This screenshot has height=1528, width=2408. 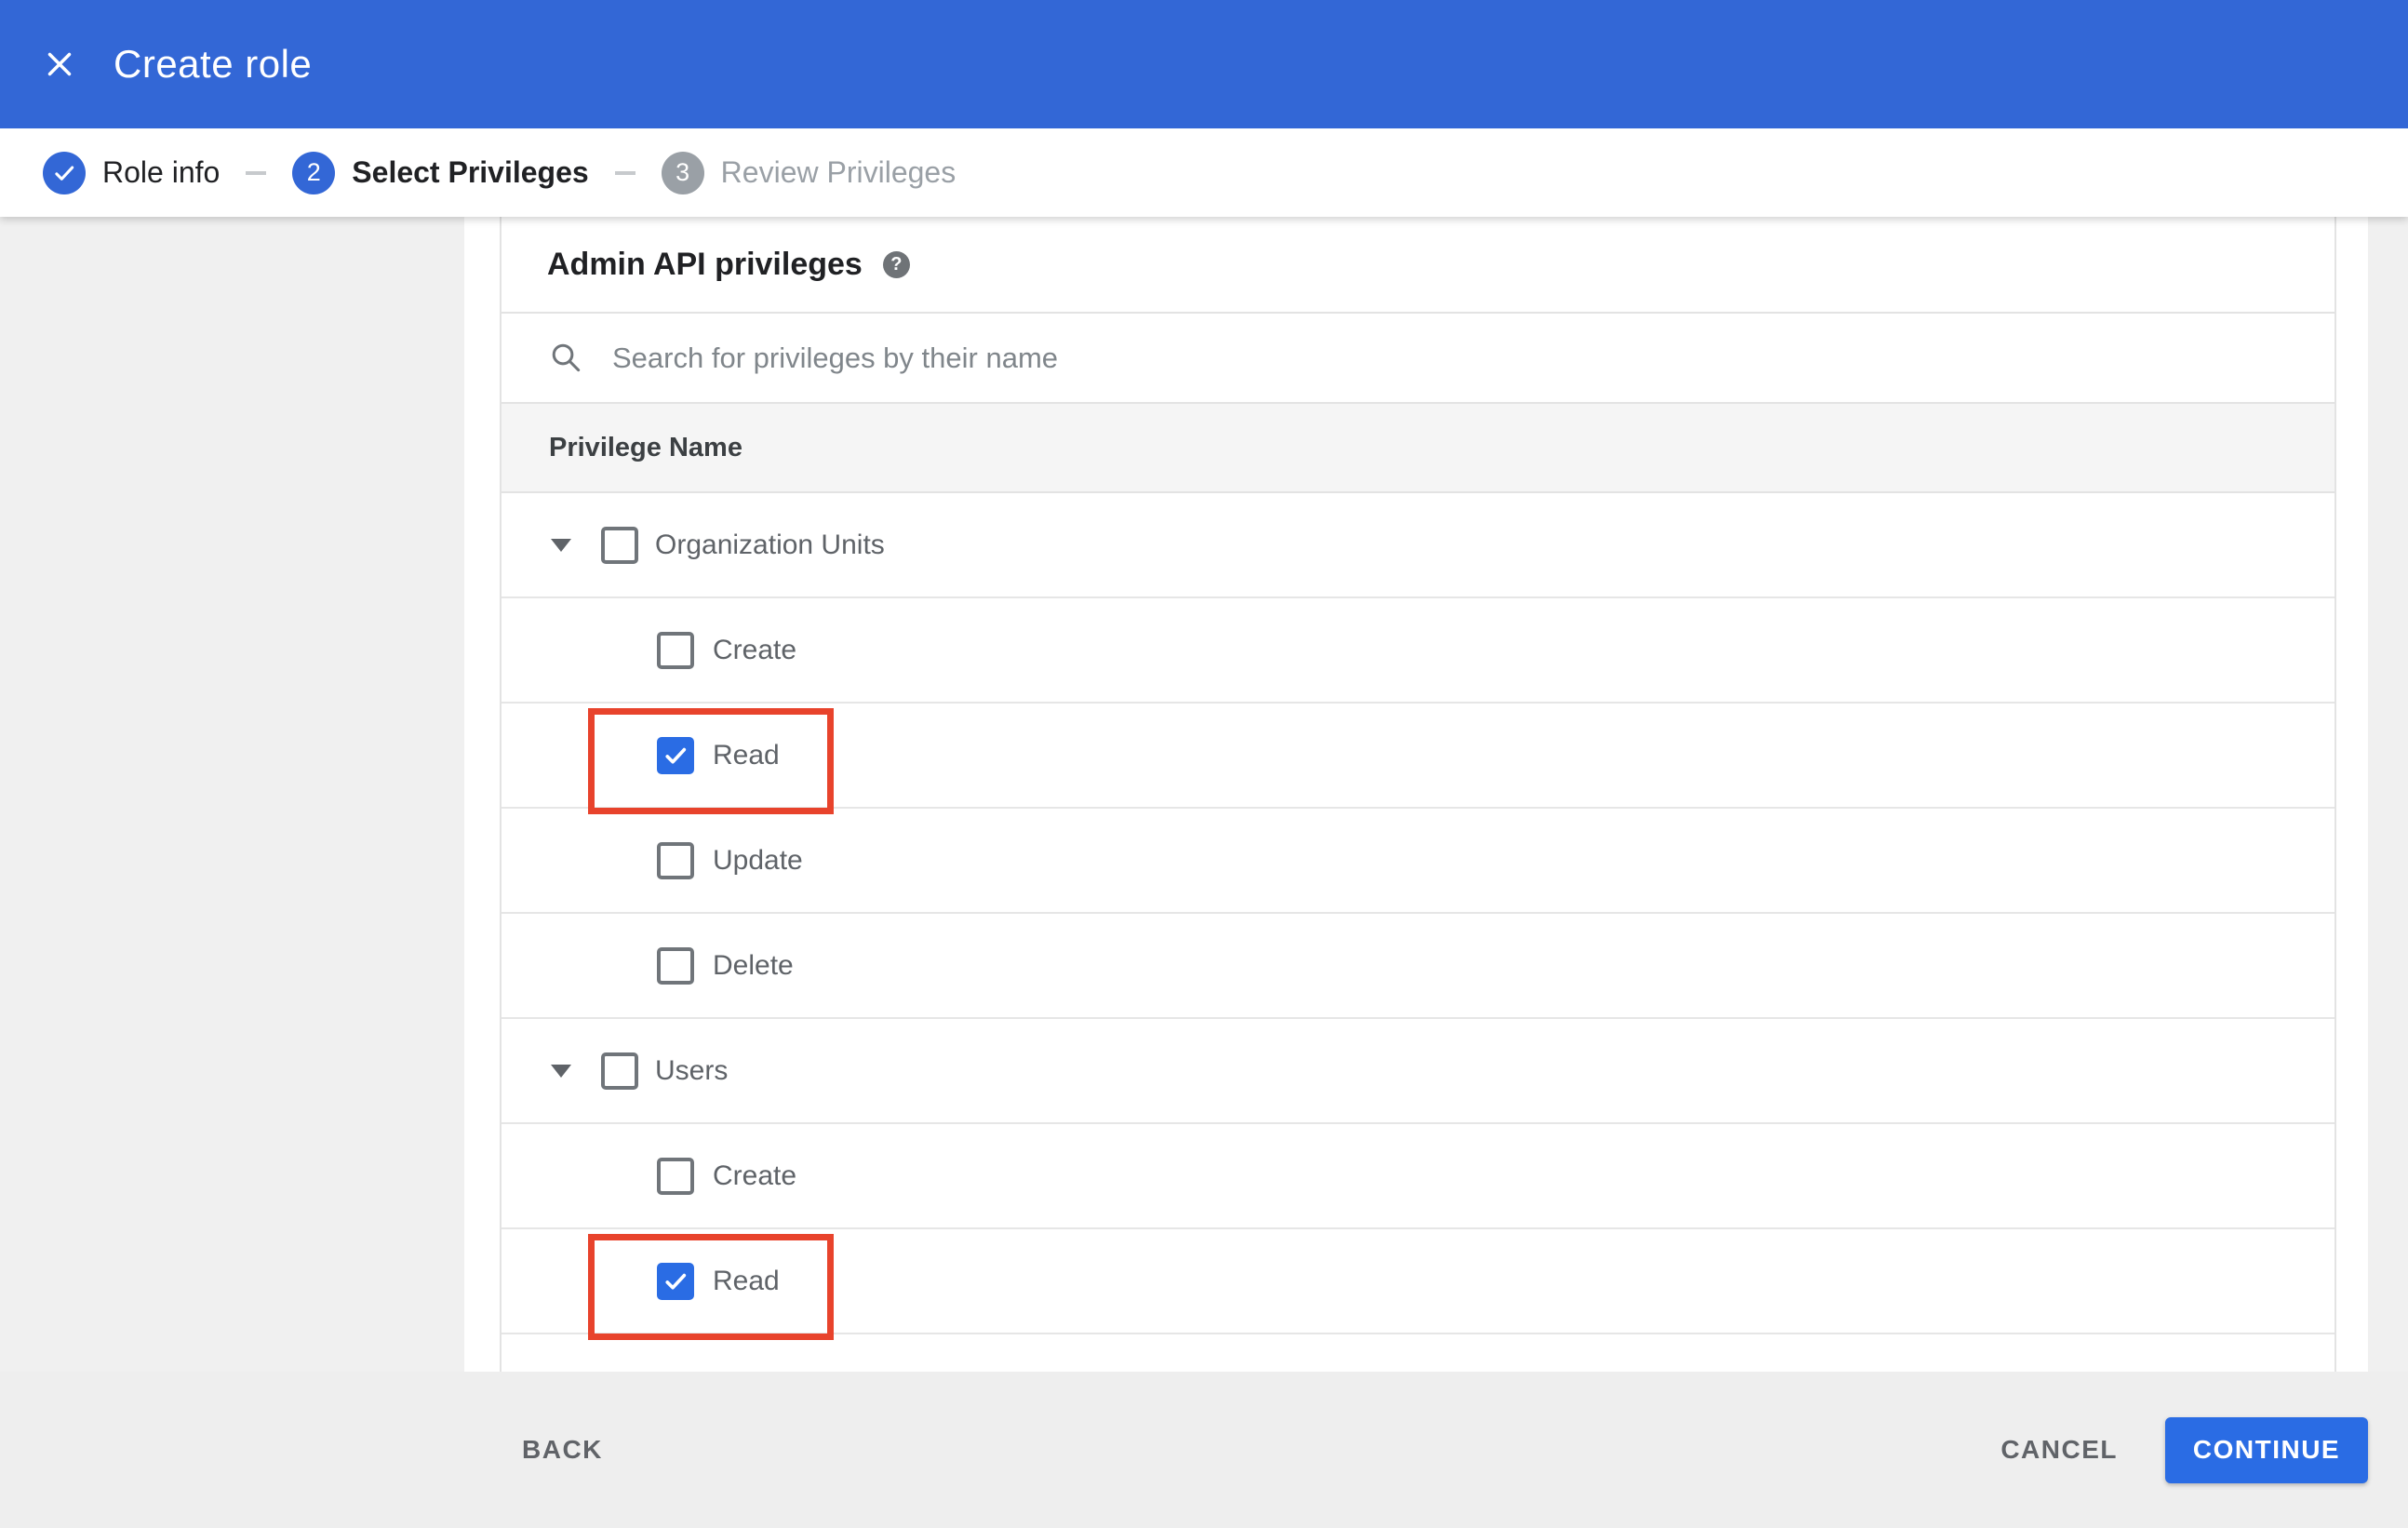 I want to click on step-label: Select Privileges, so click(x=471, y=172).